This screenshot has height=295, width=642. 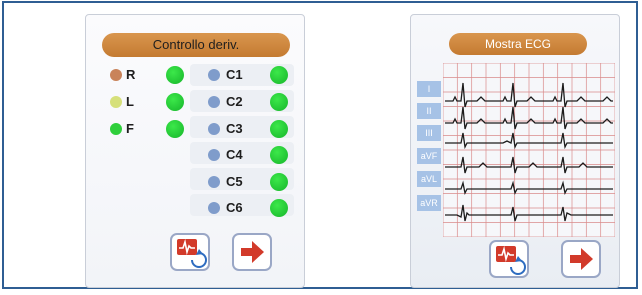 I want to click on lead-r-status-indicator, so click(x=175, y=75).